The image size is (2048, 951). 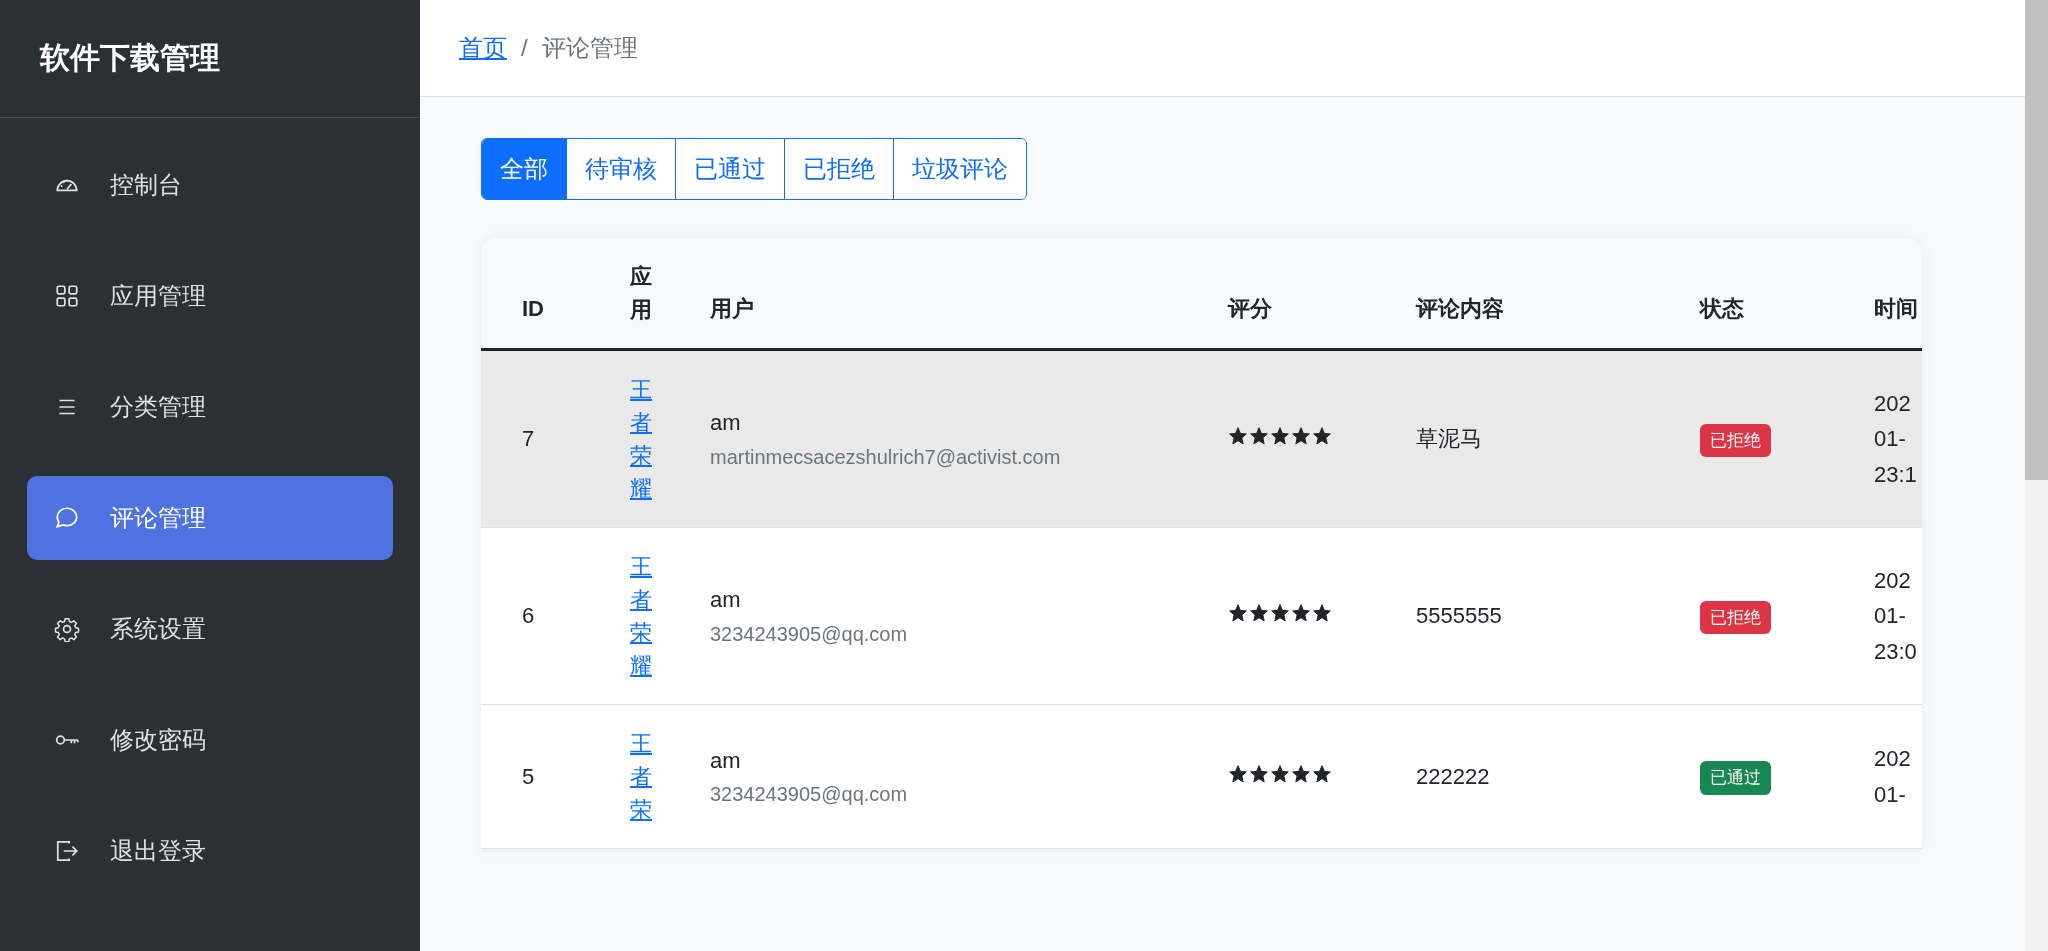 I want to click on column-header: 评分, so click(x=1250, y=308).